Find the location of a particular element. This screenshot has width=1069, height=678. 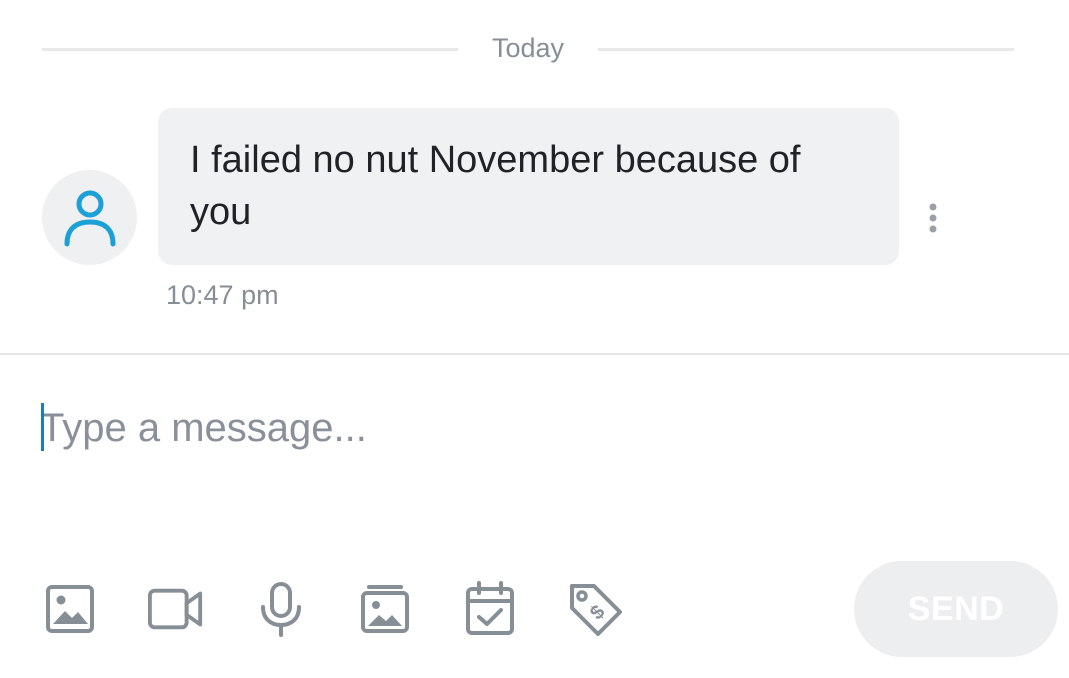

message-timestamp: 10:47 pm is located at coordinates (222, 295).